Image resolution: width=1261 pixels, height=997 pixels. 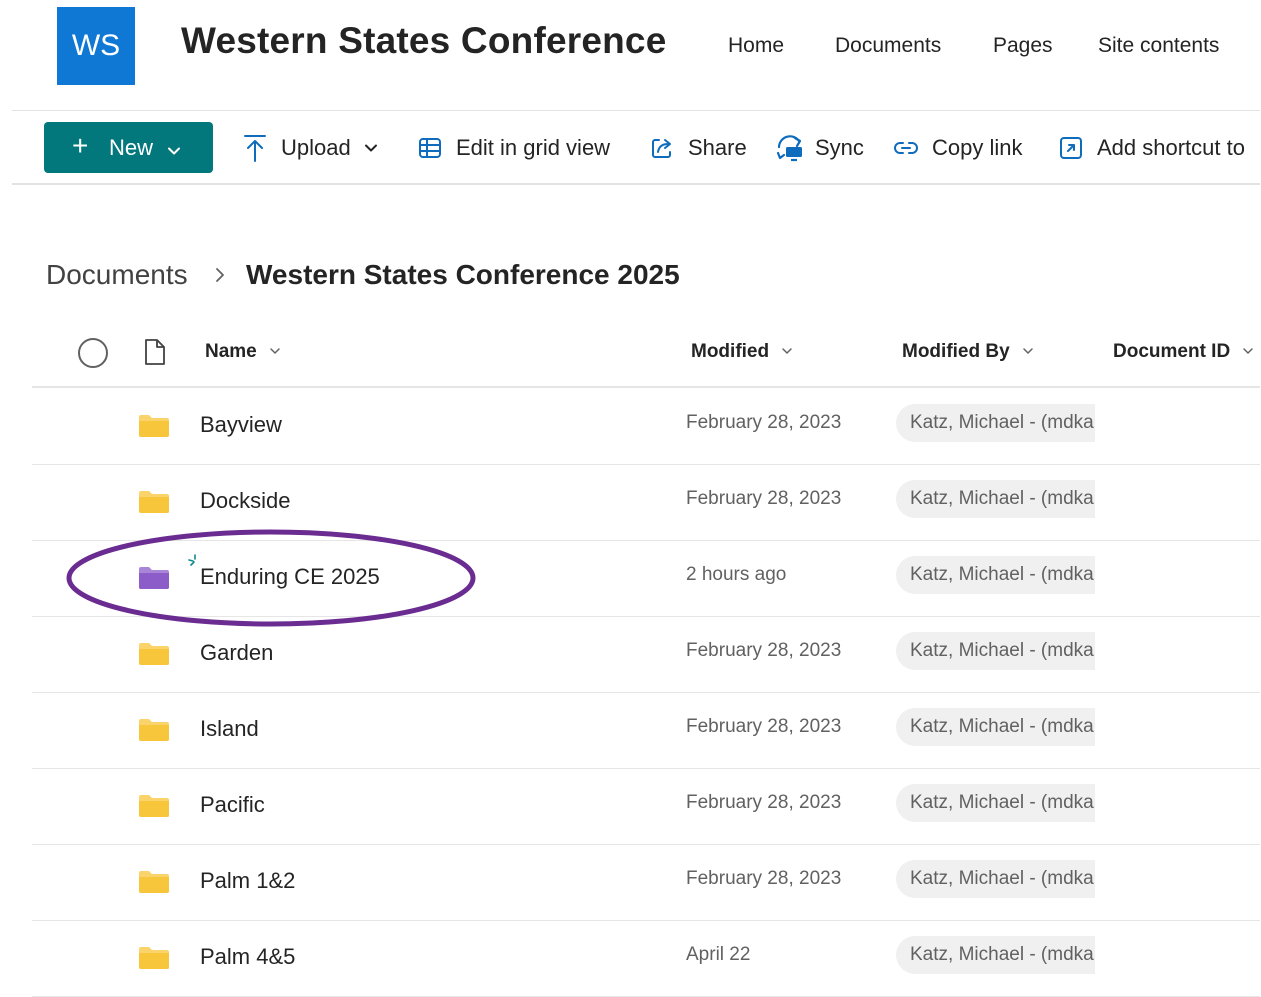 What do you see at coordinates (1172, 351) in the screenshot?
I see `column-header-document-id-label: Document ID` at bounding box center [1172, 351].